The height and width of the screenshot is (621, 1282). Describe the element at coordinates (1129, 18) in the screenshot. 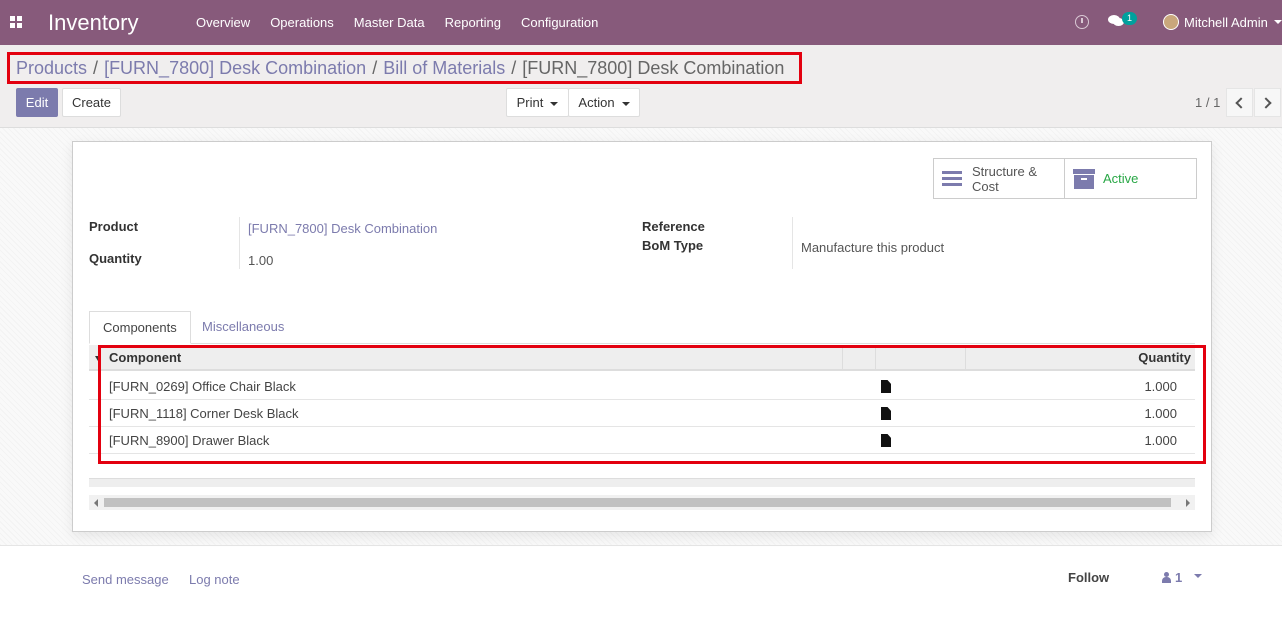

I see `message-count-badge: 1` at that location.